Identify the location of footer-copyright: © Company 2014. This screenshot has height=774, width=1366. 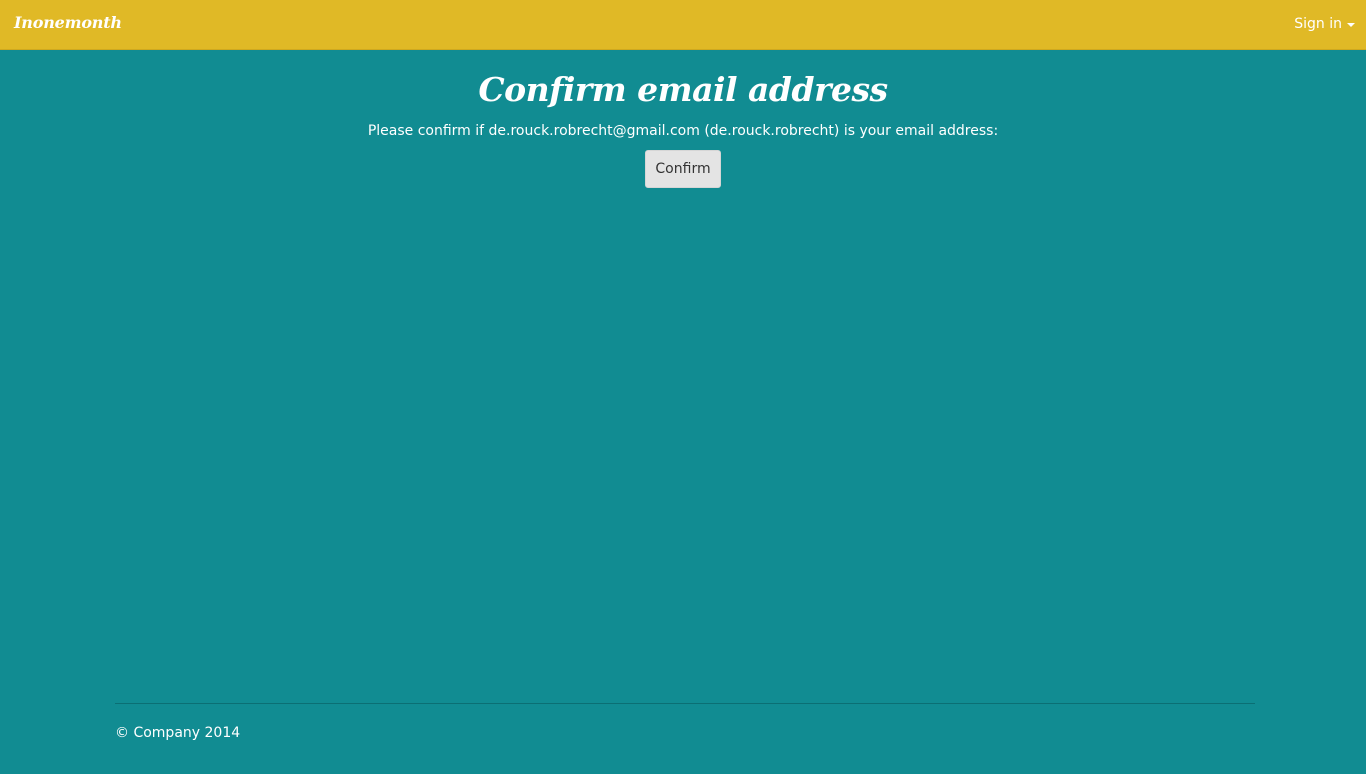
(178, 733).